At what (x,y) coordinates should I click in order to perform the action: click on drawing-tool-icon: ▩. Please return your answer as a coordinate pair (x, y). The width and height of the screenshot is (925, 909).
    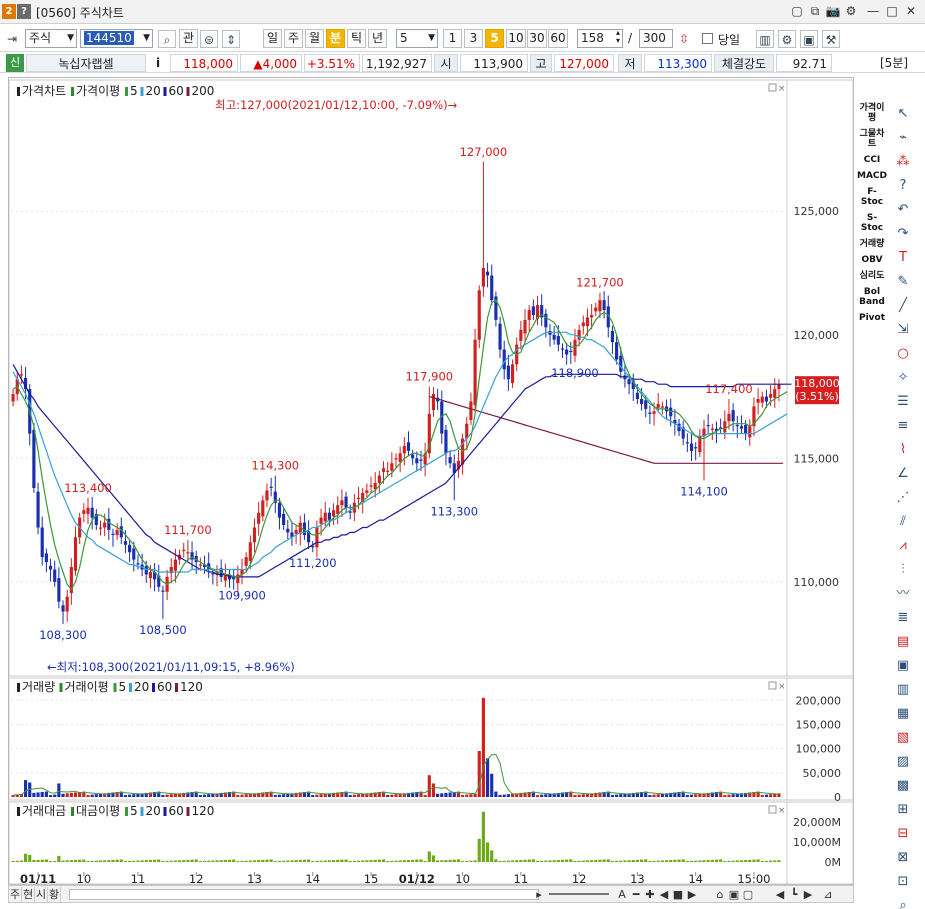
    Looking at the image, I should click on (903, 786).